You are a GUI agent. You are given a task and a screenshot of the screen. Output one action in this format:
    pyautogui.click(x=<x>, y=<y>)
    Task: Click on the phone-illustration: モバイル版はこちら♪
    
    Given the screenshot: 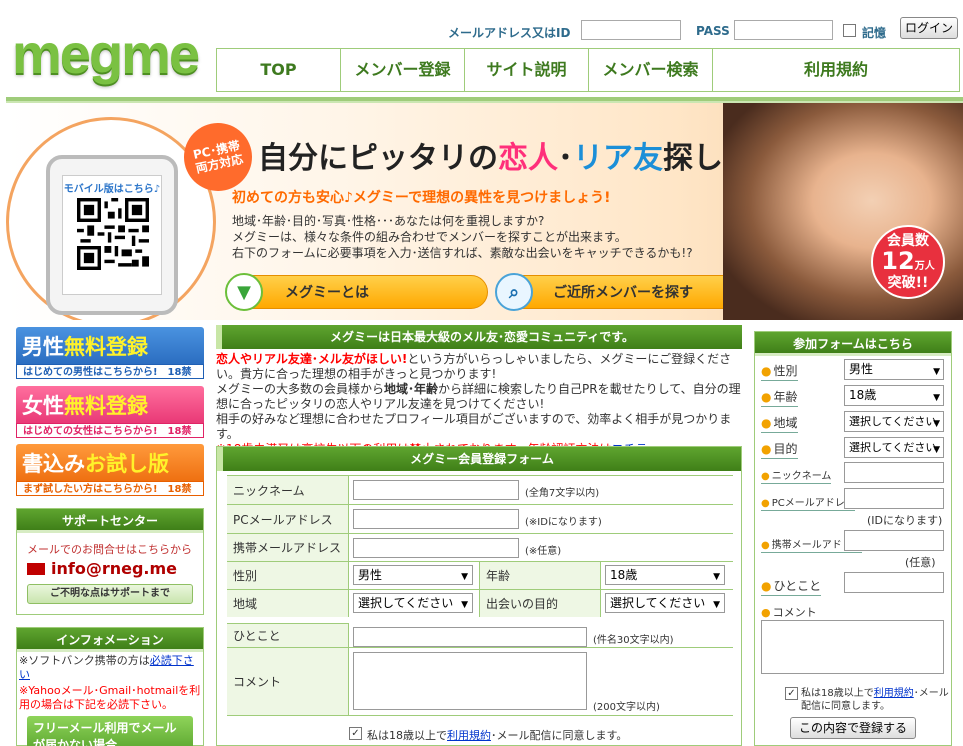 What is the action you would take?
    pyautogui.click(x=112, y=235)
    